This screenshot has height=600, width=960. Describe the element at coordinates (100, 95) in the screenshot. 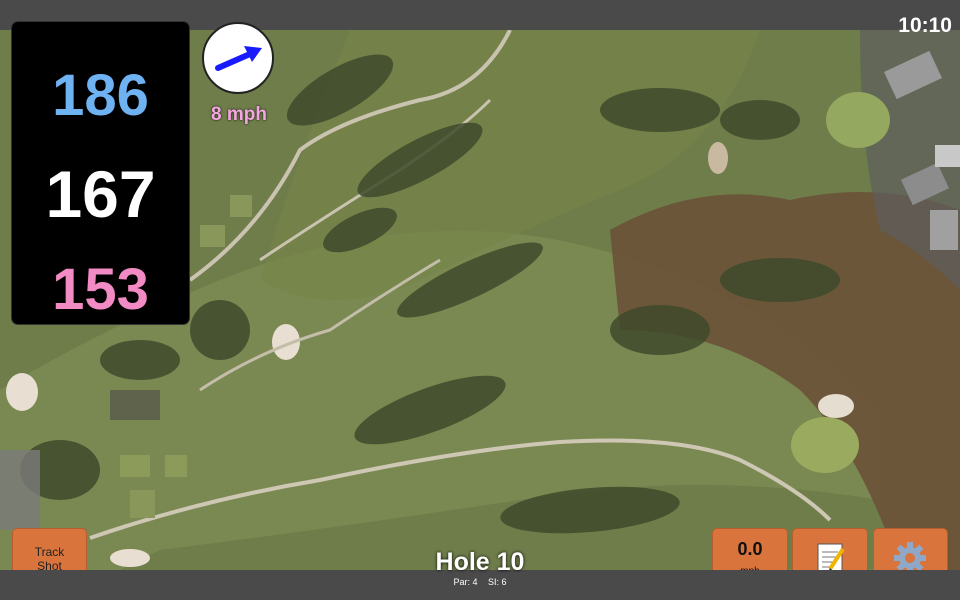

I see `back-distance: 186` at that location.